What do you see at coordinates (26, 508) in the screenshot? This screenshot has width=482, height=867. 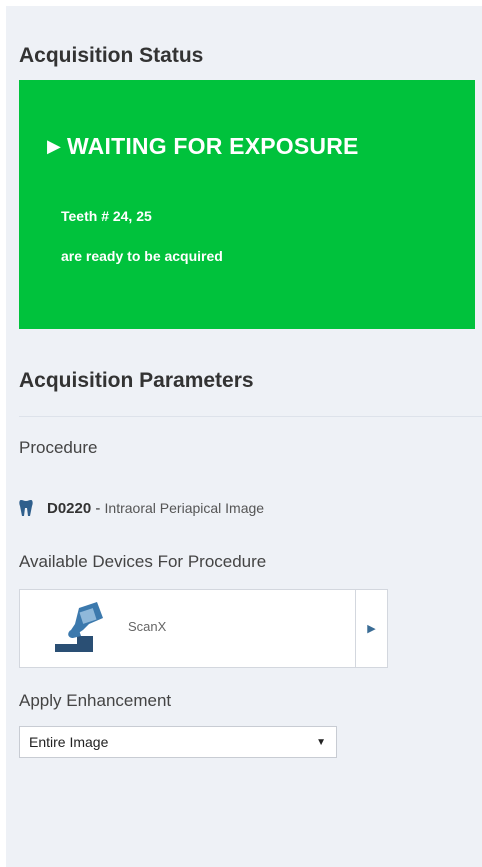 I see `tooth-icon` at bounding box center [26, 508].